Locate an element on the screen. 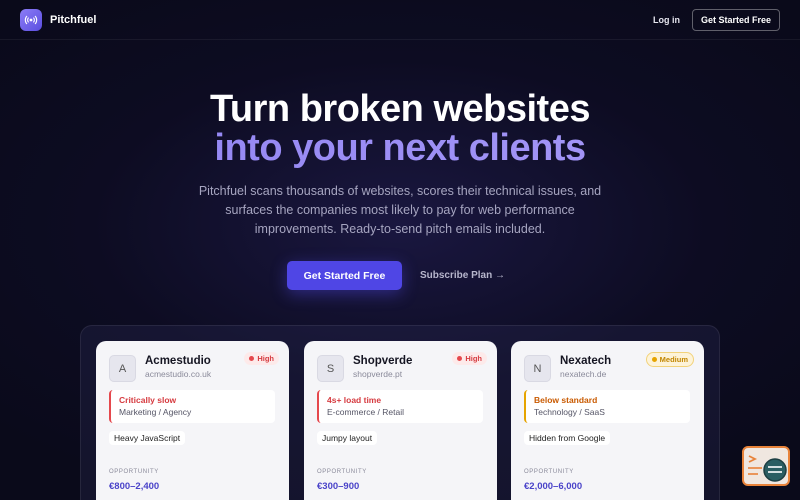 The width and height of the screenshot is (800, 500). issue-box: 4s+ load time E-commerce / Retail is located at coordinates (400, 406).